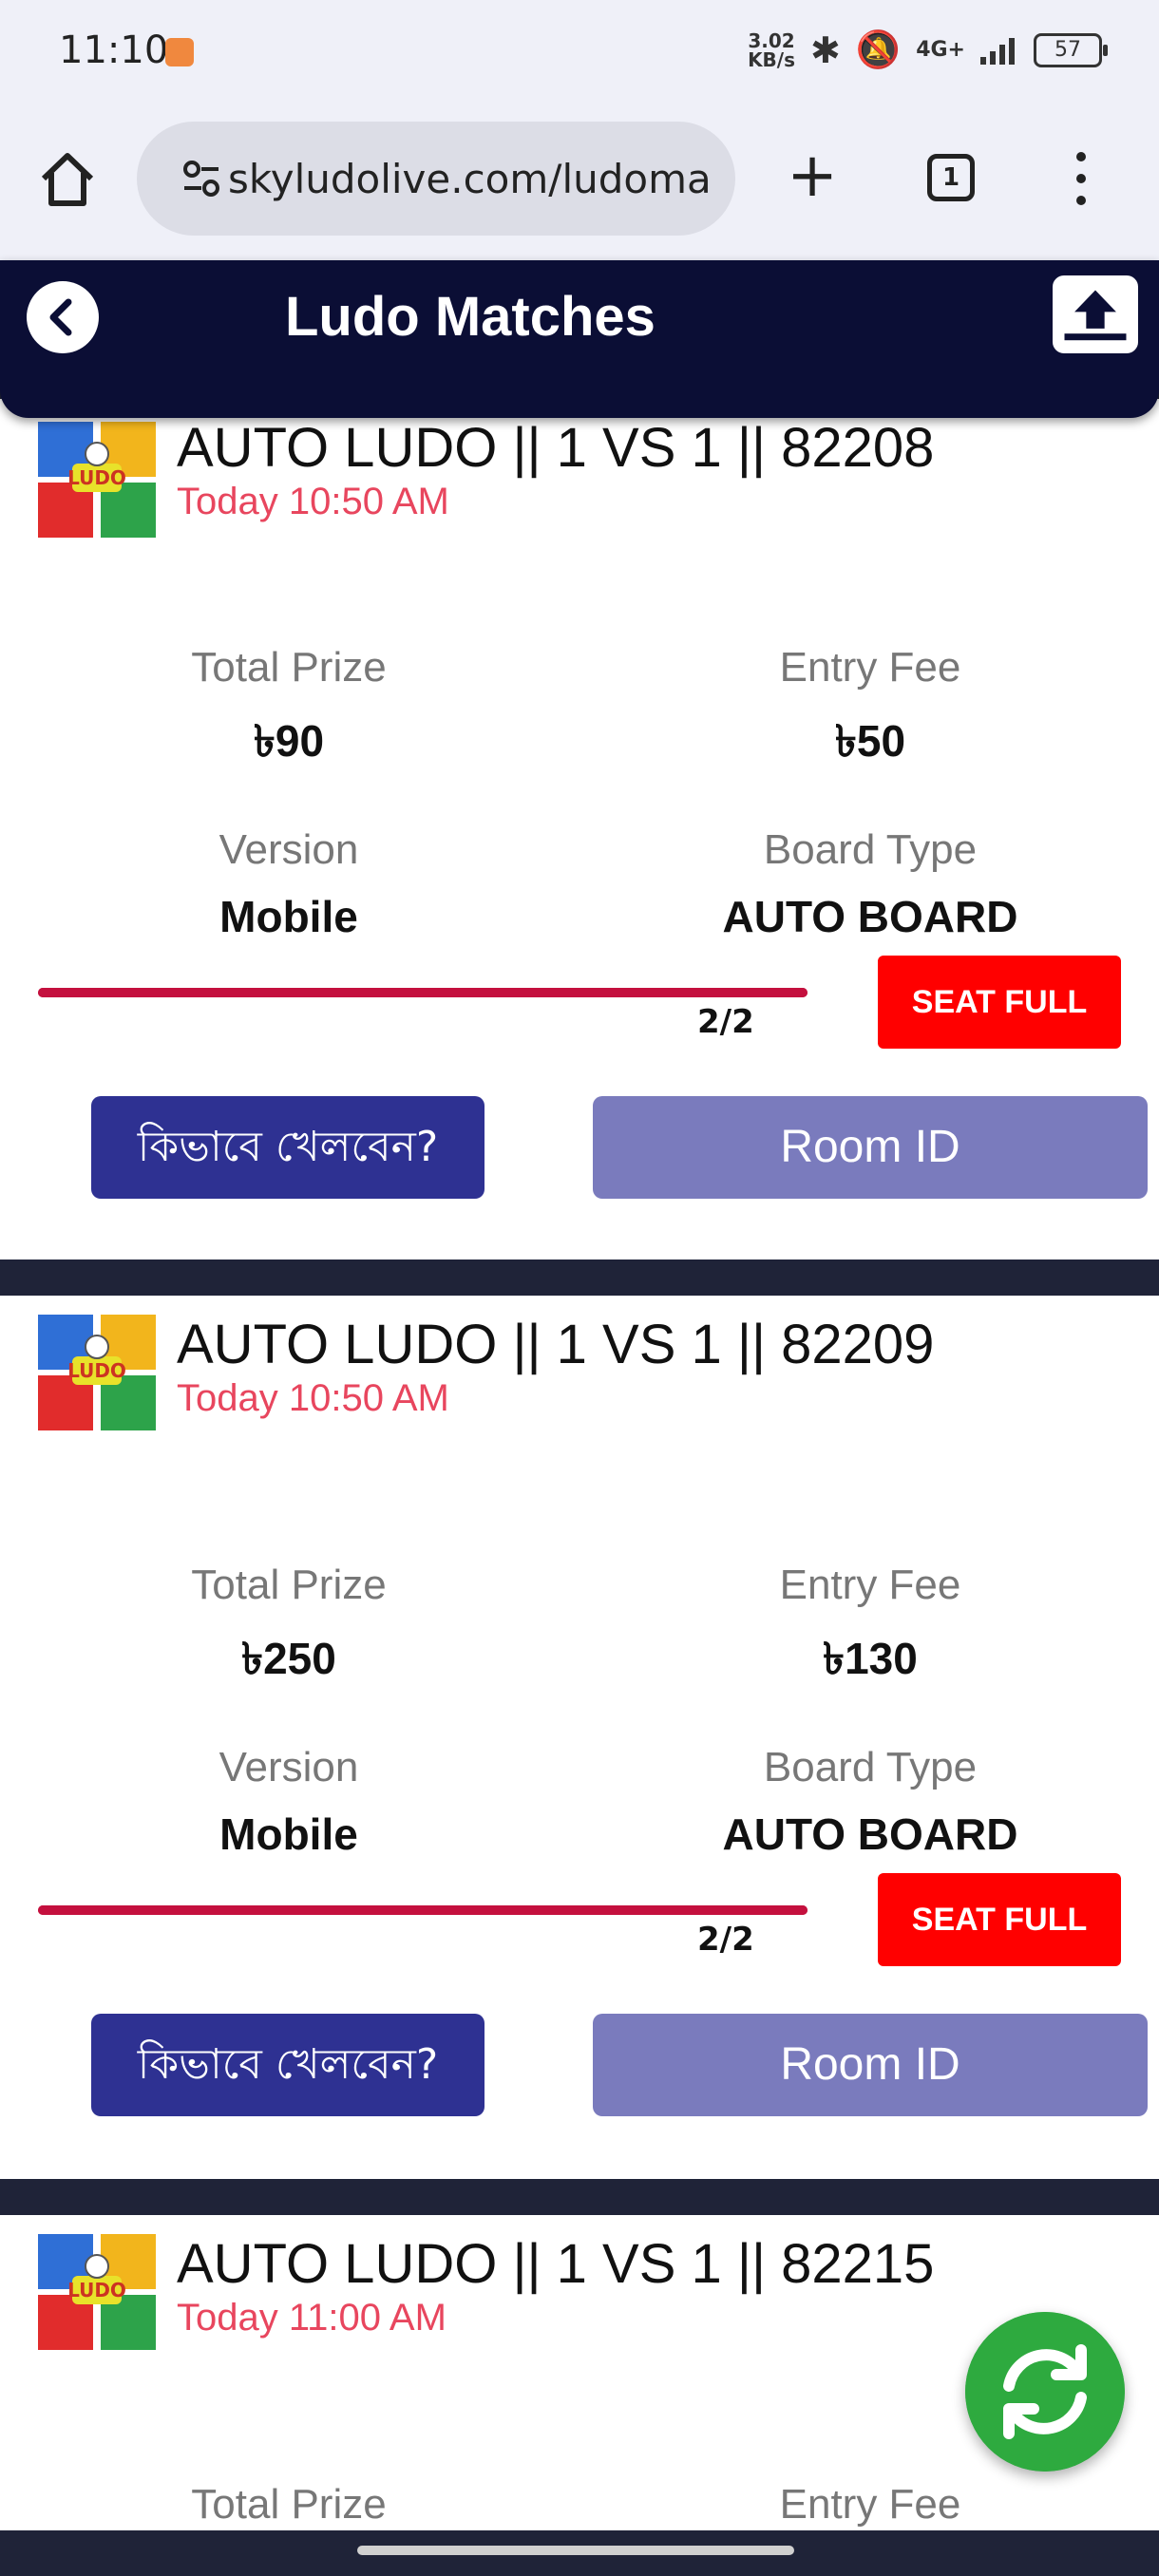  Describe the element at coordinates (63, 317) in the screenshot. I see `chevron-left-icon` at that location.